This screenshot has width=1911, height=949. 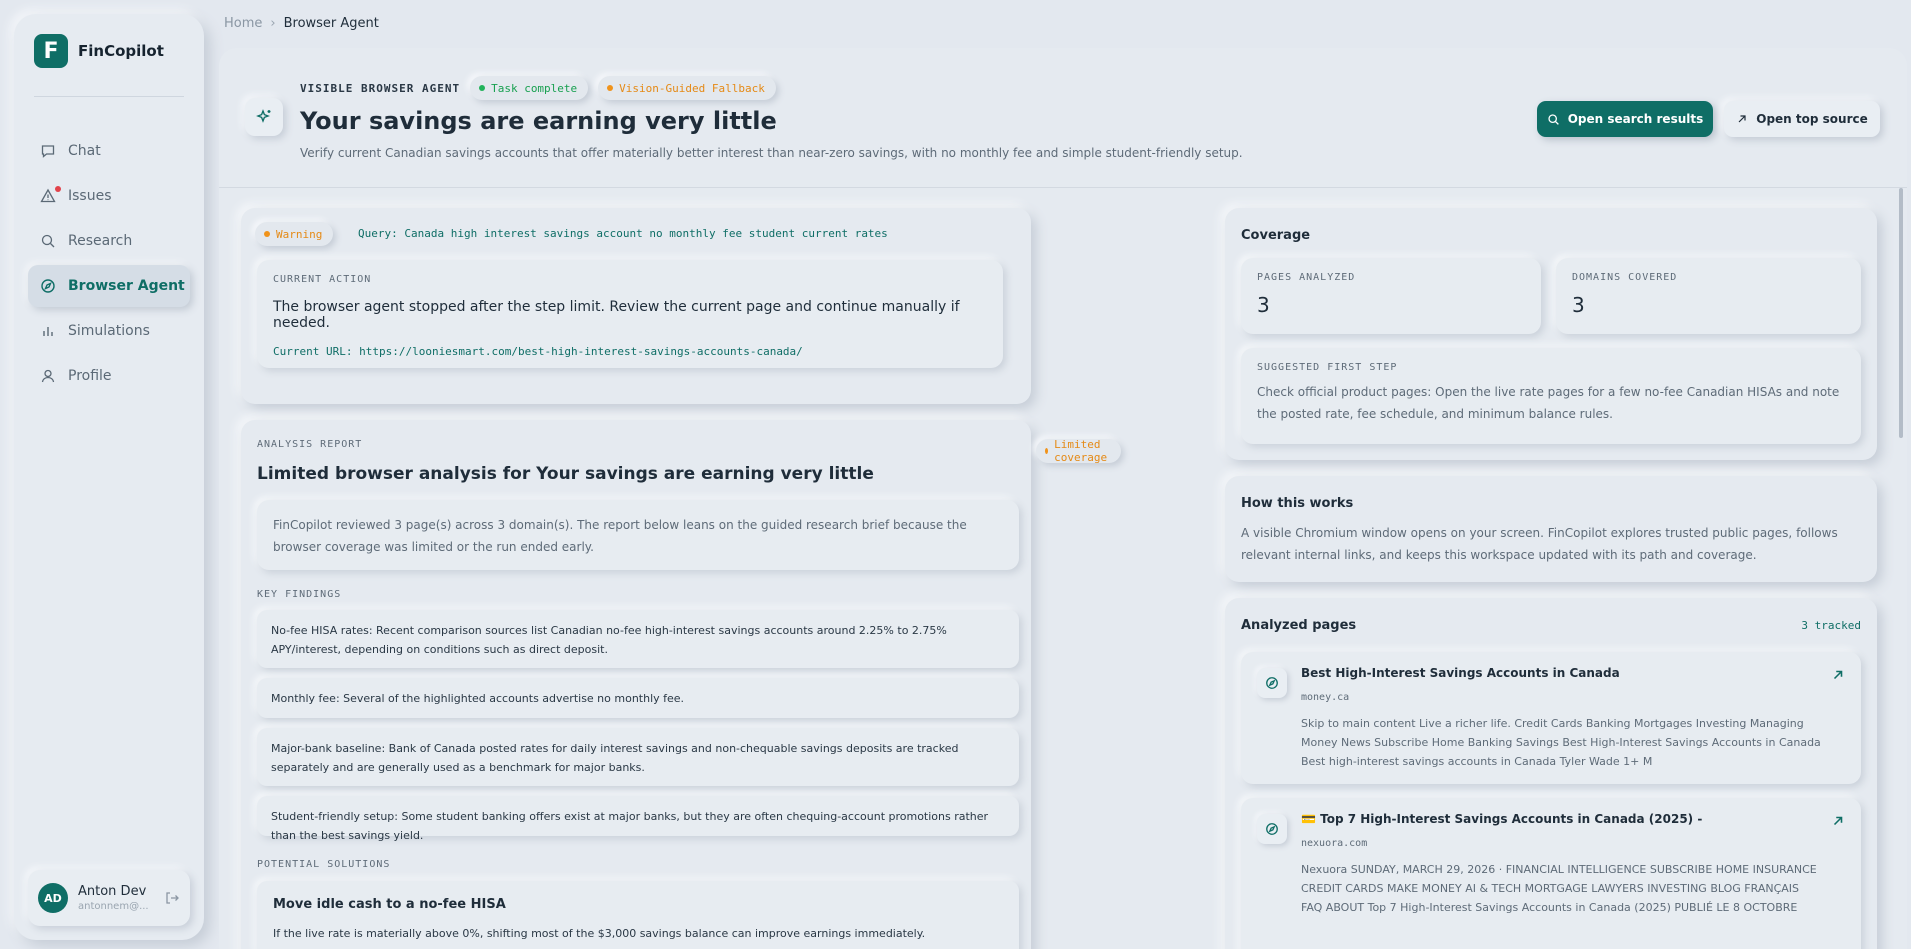 I want to click on task-status-label: Task complete, so click(x=534, y=88).